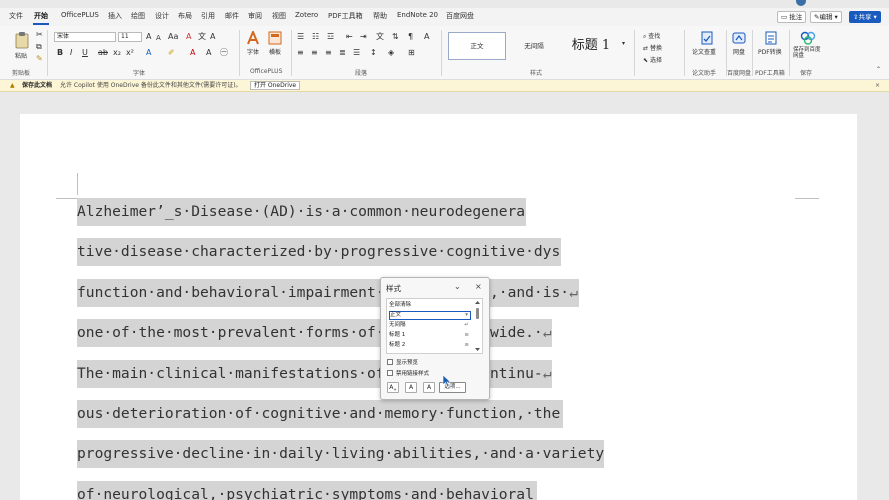  What do you see at coordinates (300, 53) in the screenshot?
I see `align-left-icon: ≡` at bounding box center [300, 53].